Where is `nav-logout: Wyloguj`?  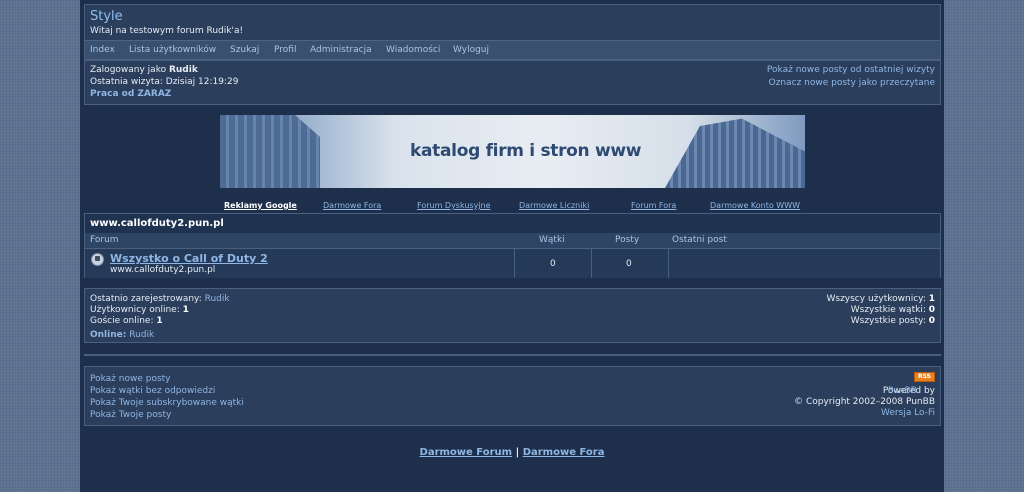 nav-logout: Wyloguj is located at coordinates (471, 50).